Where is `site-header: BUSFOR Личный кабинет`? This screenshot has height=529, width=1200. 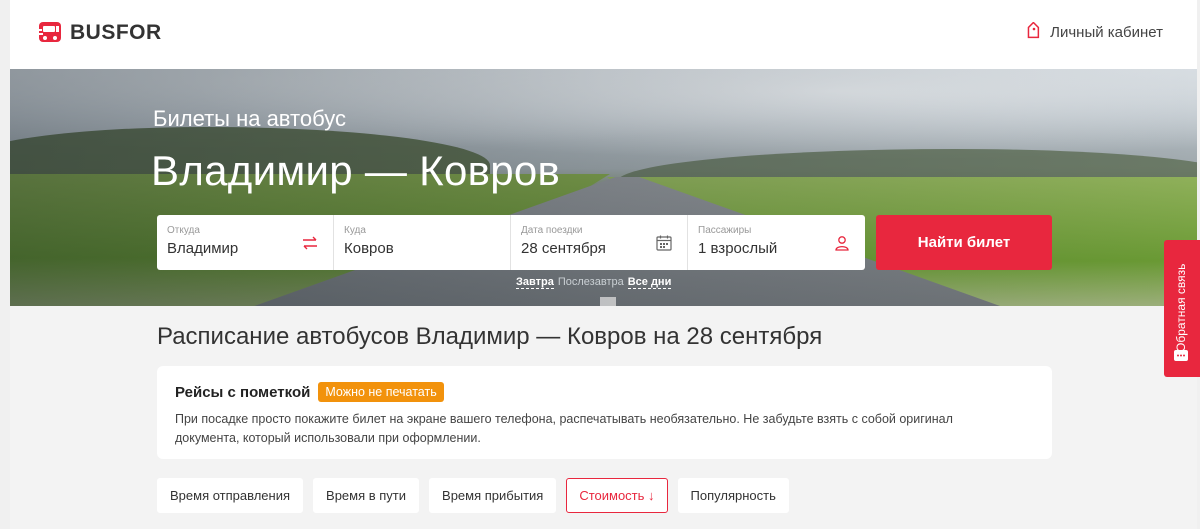 site-header: BUSFOR Личный кабинет is located at coordinates (603, 34).